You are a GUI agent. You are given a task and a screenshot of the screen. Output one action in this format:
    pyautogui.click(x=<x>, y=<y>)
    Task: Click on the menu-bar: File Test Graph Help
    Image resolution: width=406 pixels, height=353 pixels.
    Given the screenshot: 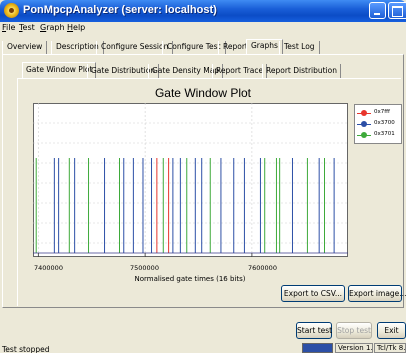 What is the action you would take?
    pyautogui.click(x=203, y=28)
    